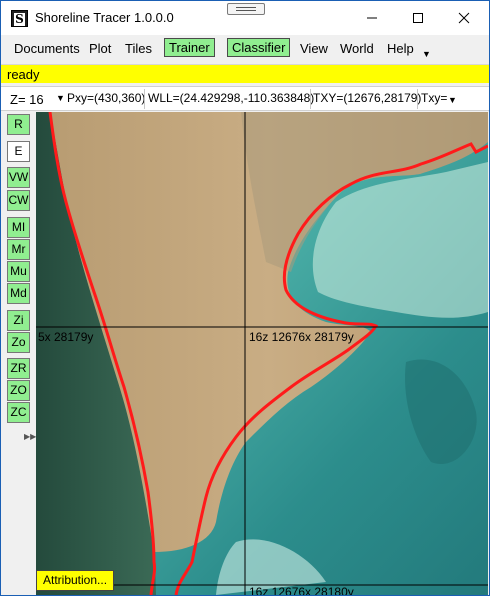  What do you see at coordinates (18, 368) in the screenshot?
I see `tool-zr-button: ZR` at bounding box center [18, 368].